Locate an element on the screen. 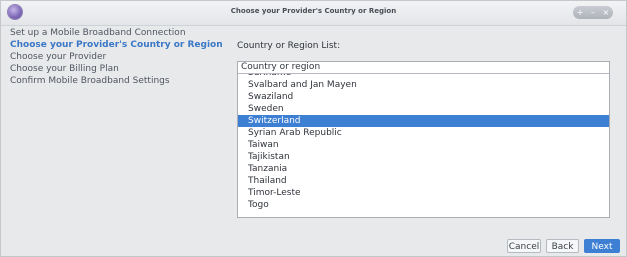 The width and height of the screenshot is (627, 257). next-button: Next is located at coordinates (602, 246).